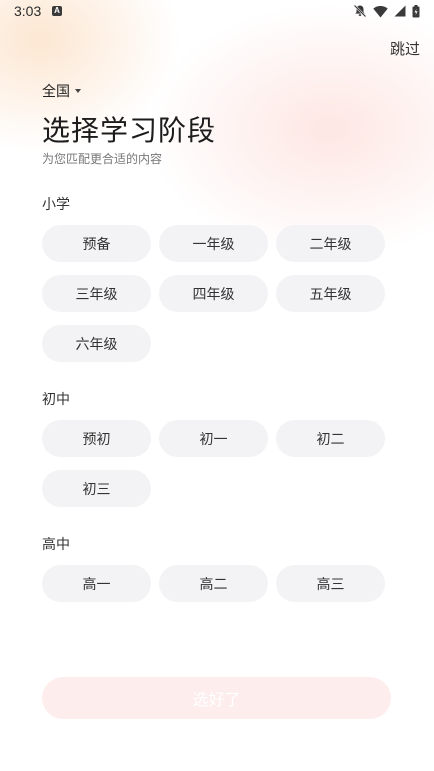 The height and width of the screenshot is (771, 434). I want to click on region-selector: 全国, so click(61, 91).